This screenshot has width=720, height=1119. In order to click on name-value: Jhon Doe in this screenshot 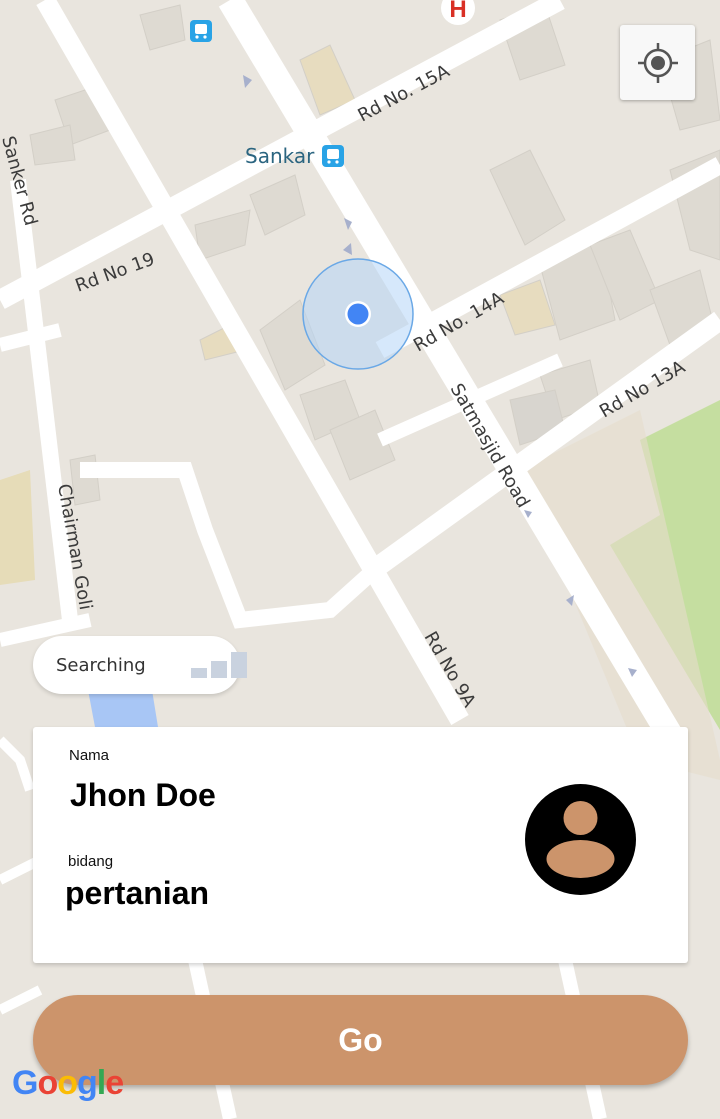, I will do `click(143, 795)`.